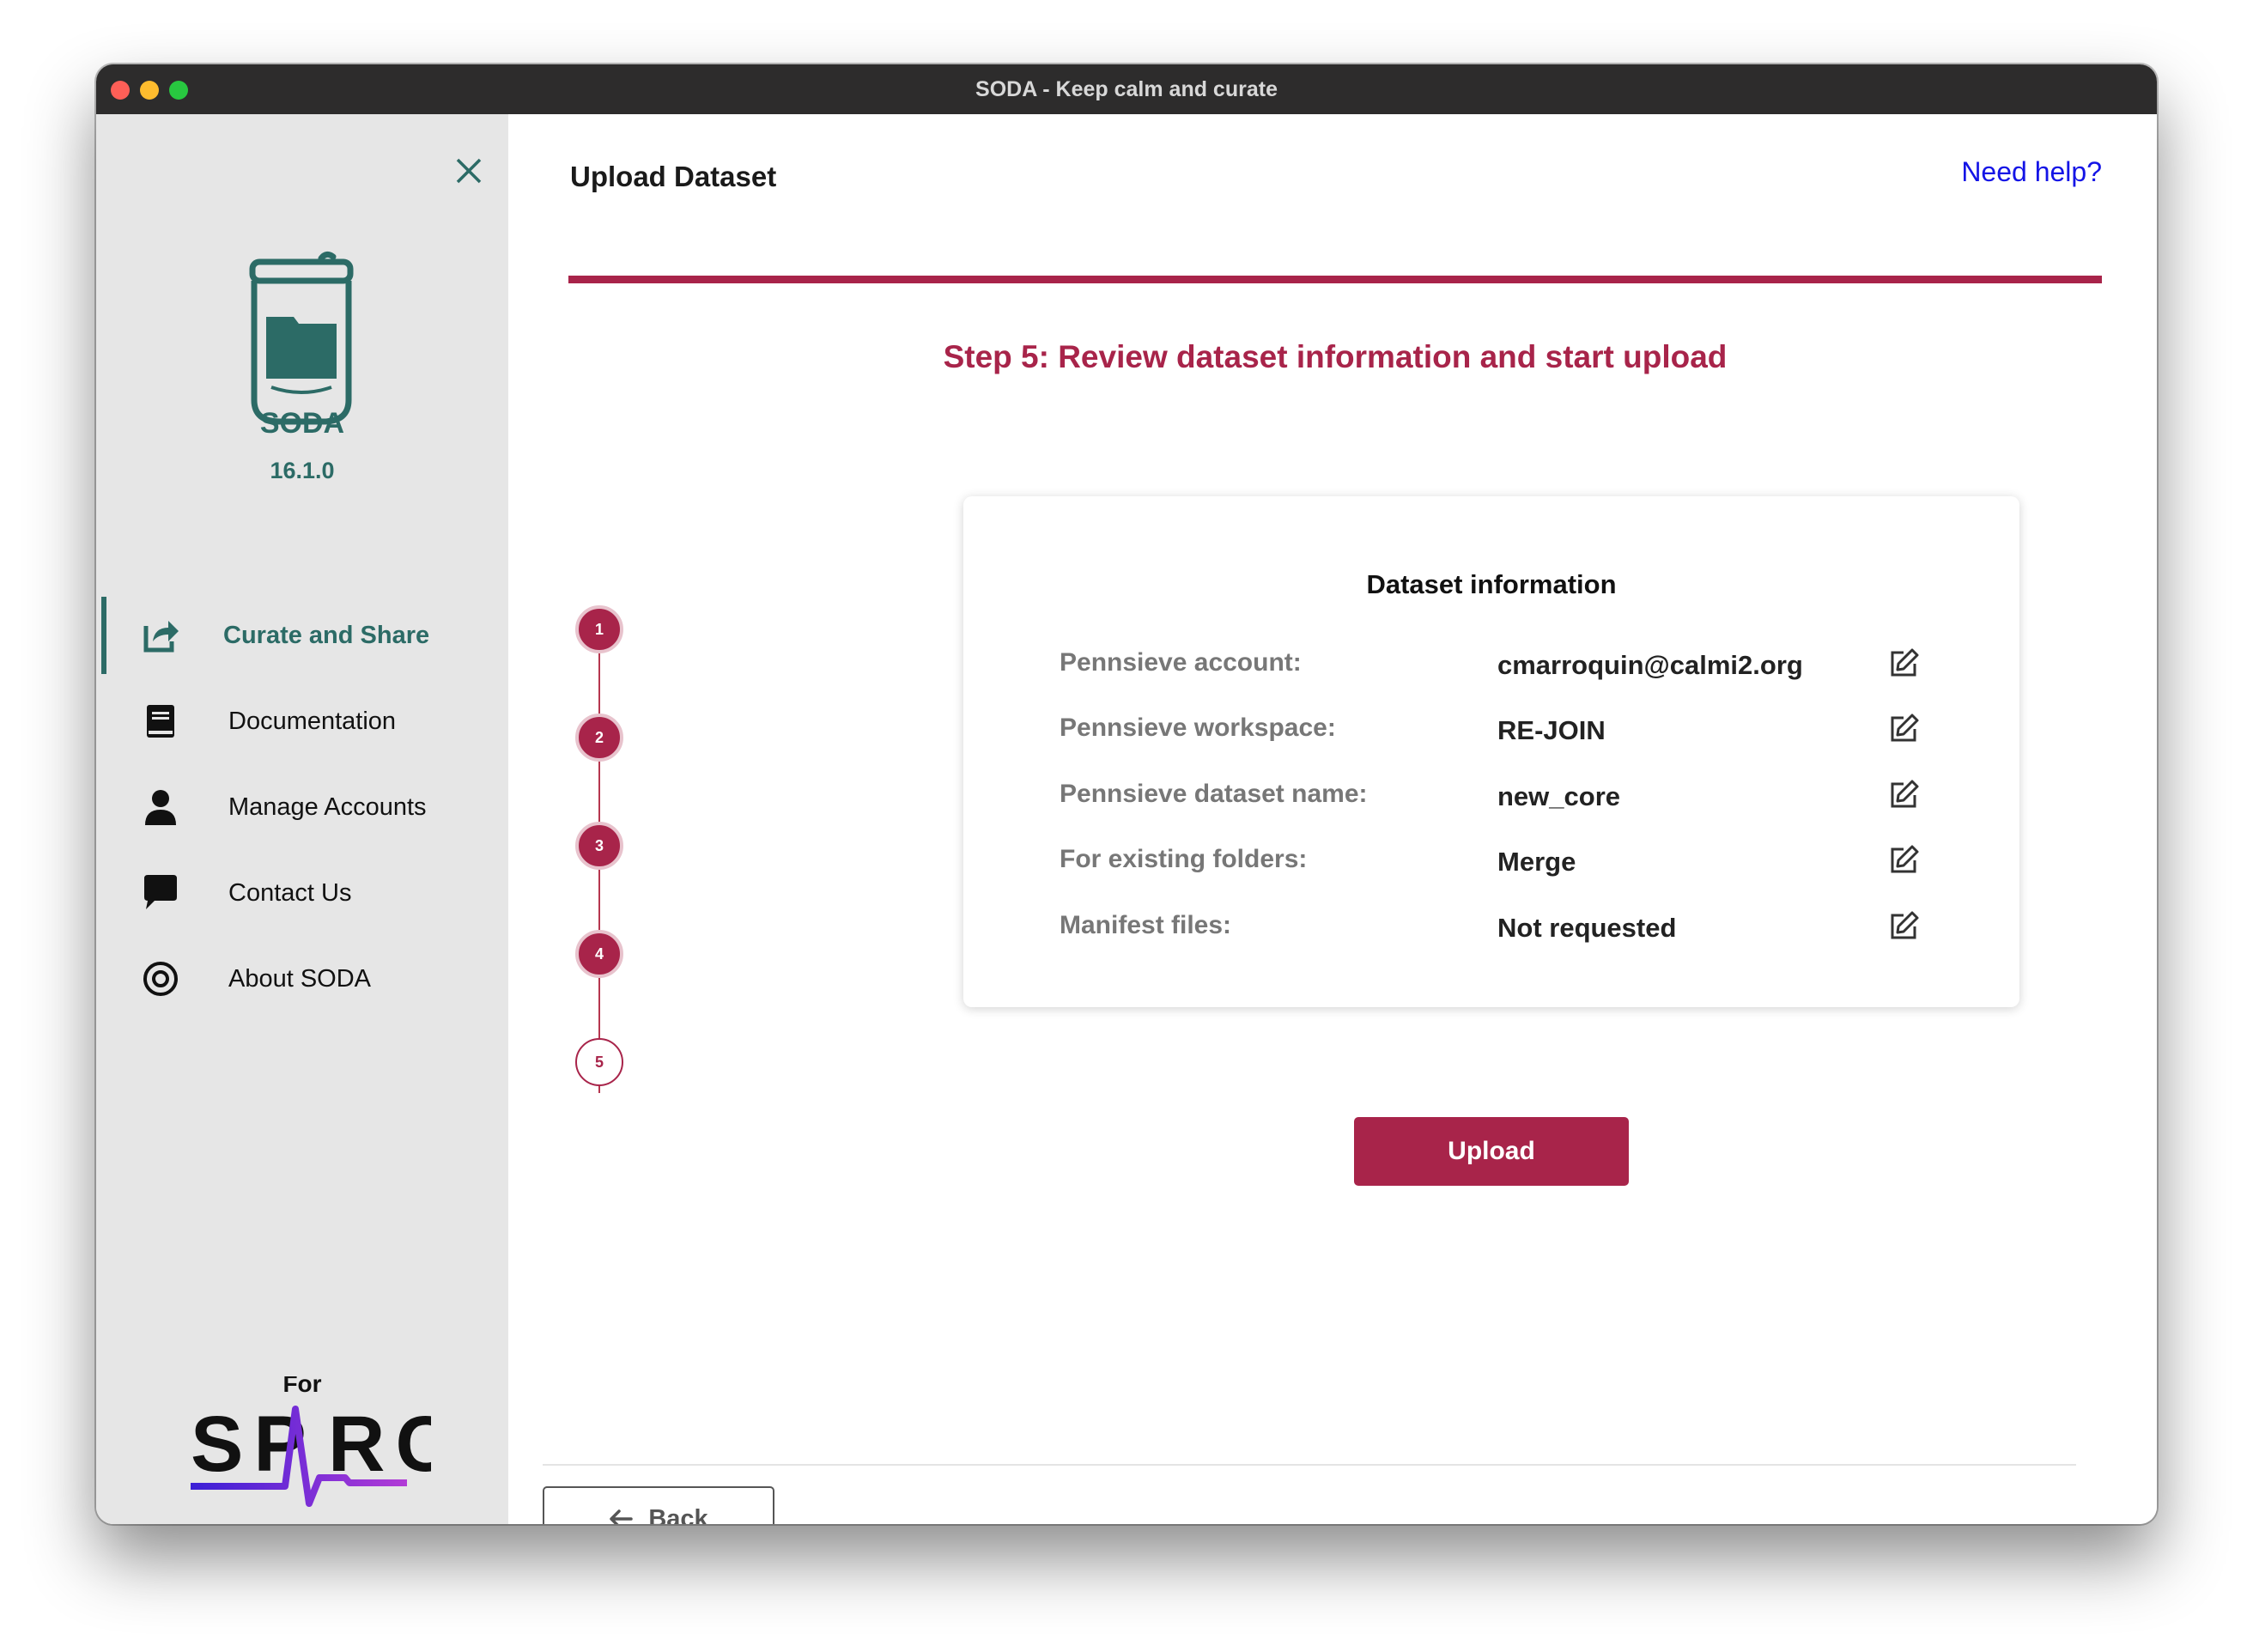  Describe the element at coordinates (1181, 662) in the screenshot. I see `info-label: Pennsieve account:` at that location.